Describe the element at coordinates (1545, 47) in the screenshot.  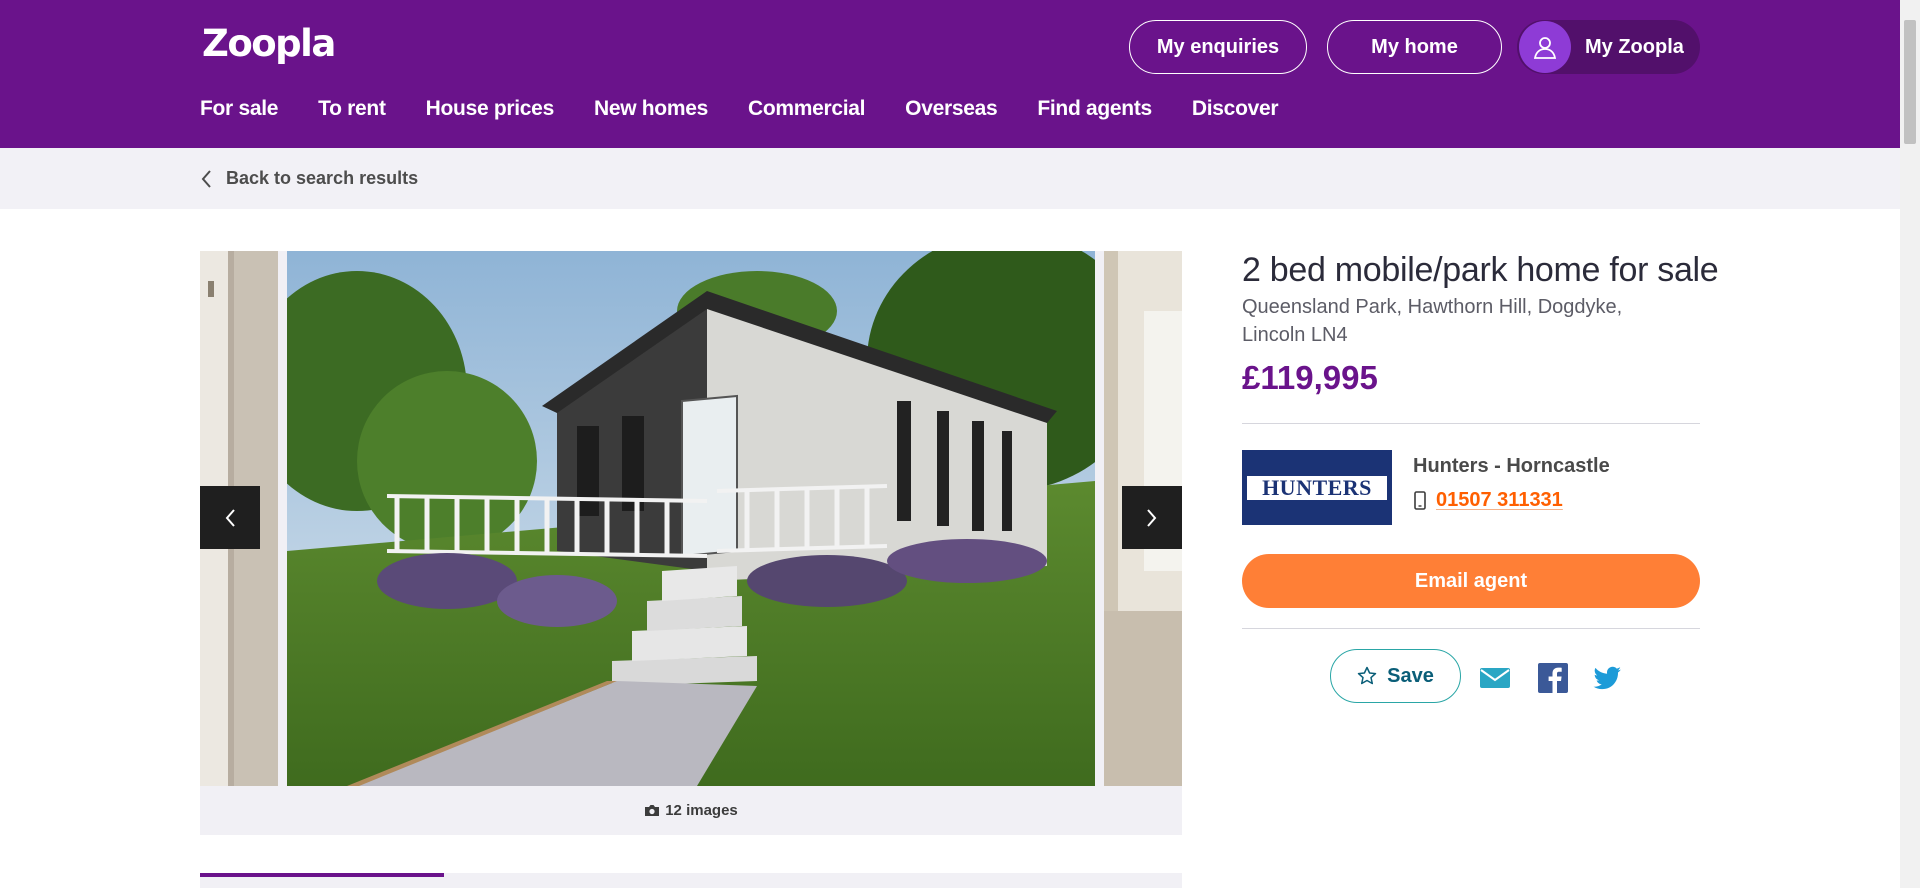
I see `user-icon` at that location.